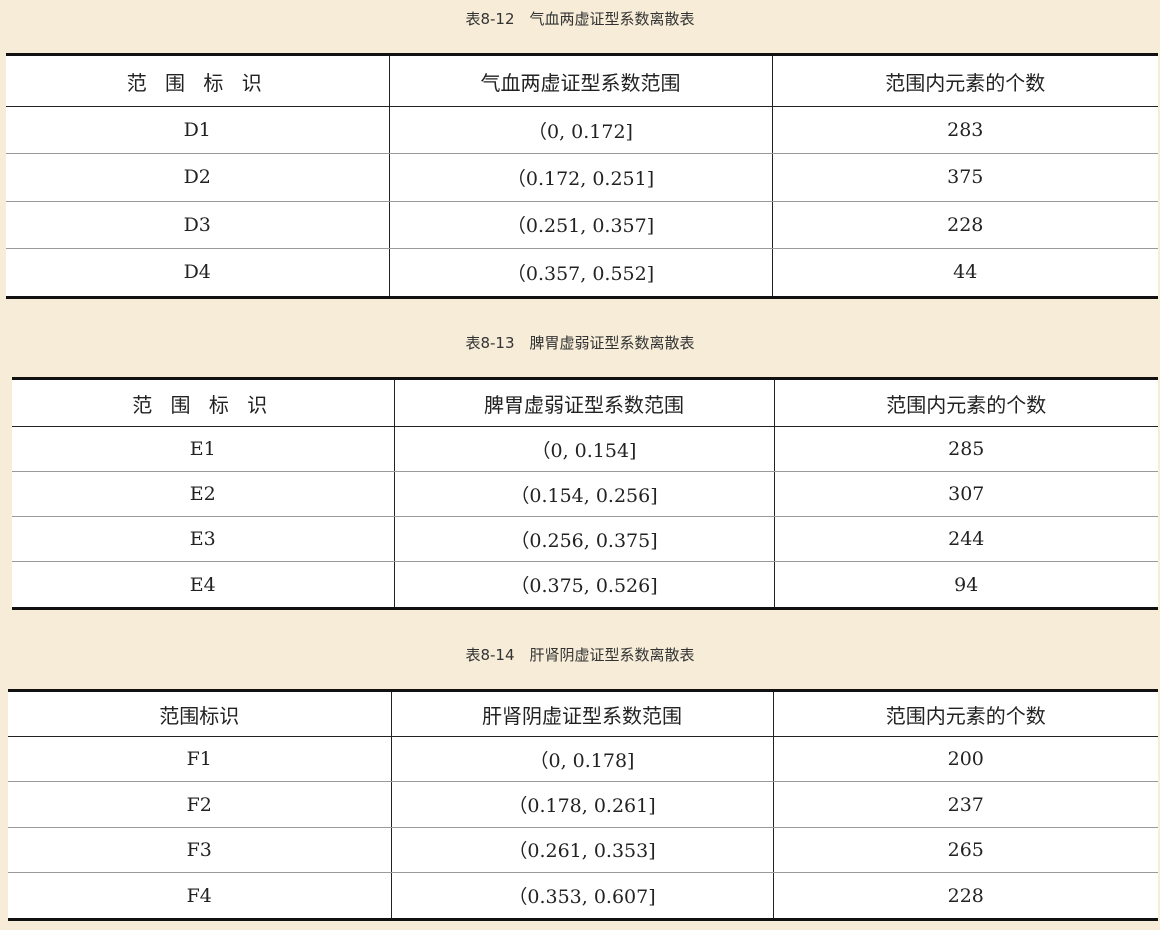  I want to click on range-cell: （0.261, 0.353], so click(581, 850).